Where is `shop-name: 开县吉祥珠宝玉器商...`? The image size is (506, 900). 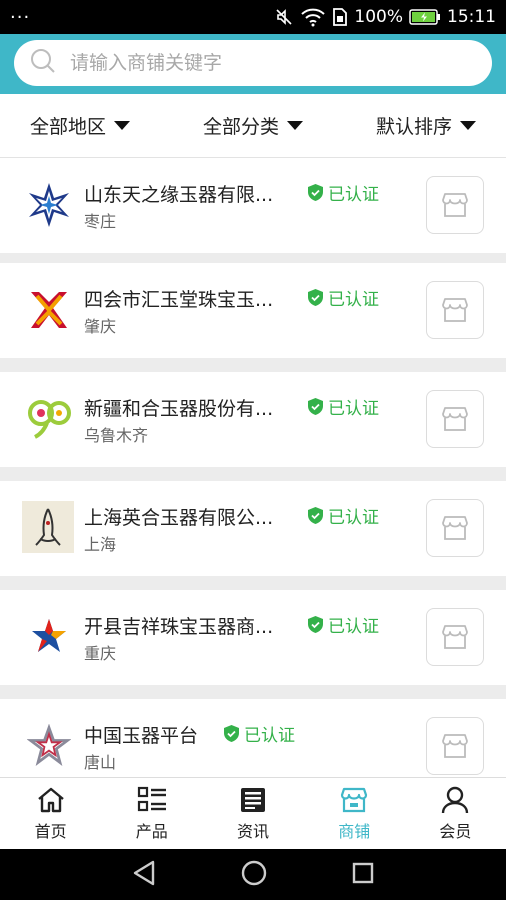 shop-name: 开县吉祥珠宝玉器商... is located at coordinates (179, 627).